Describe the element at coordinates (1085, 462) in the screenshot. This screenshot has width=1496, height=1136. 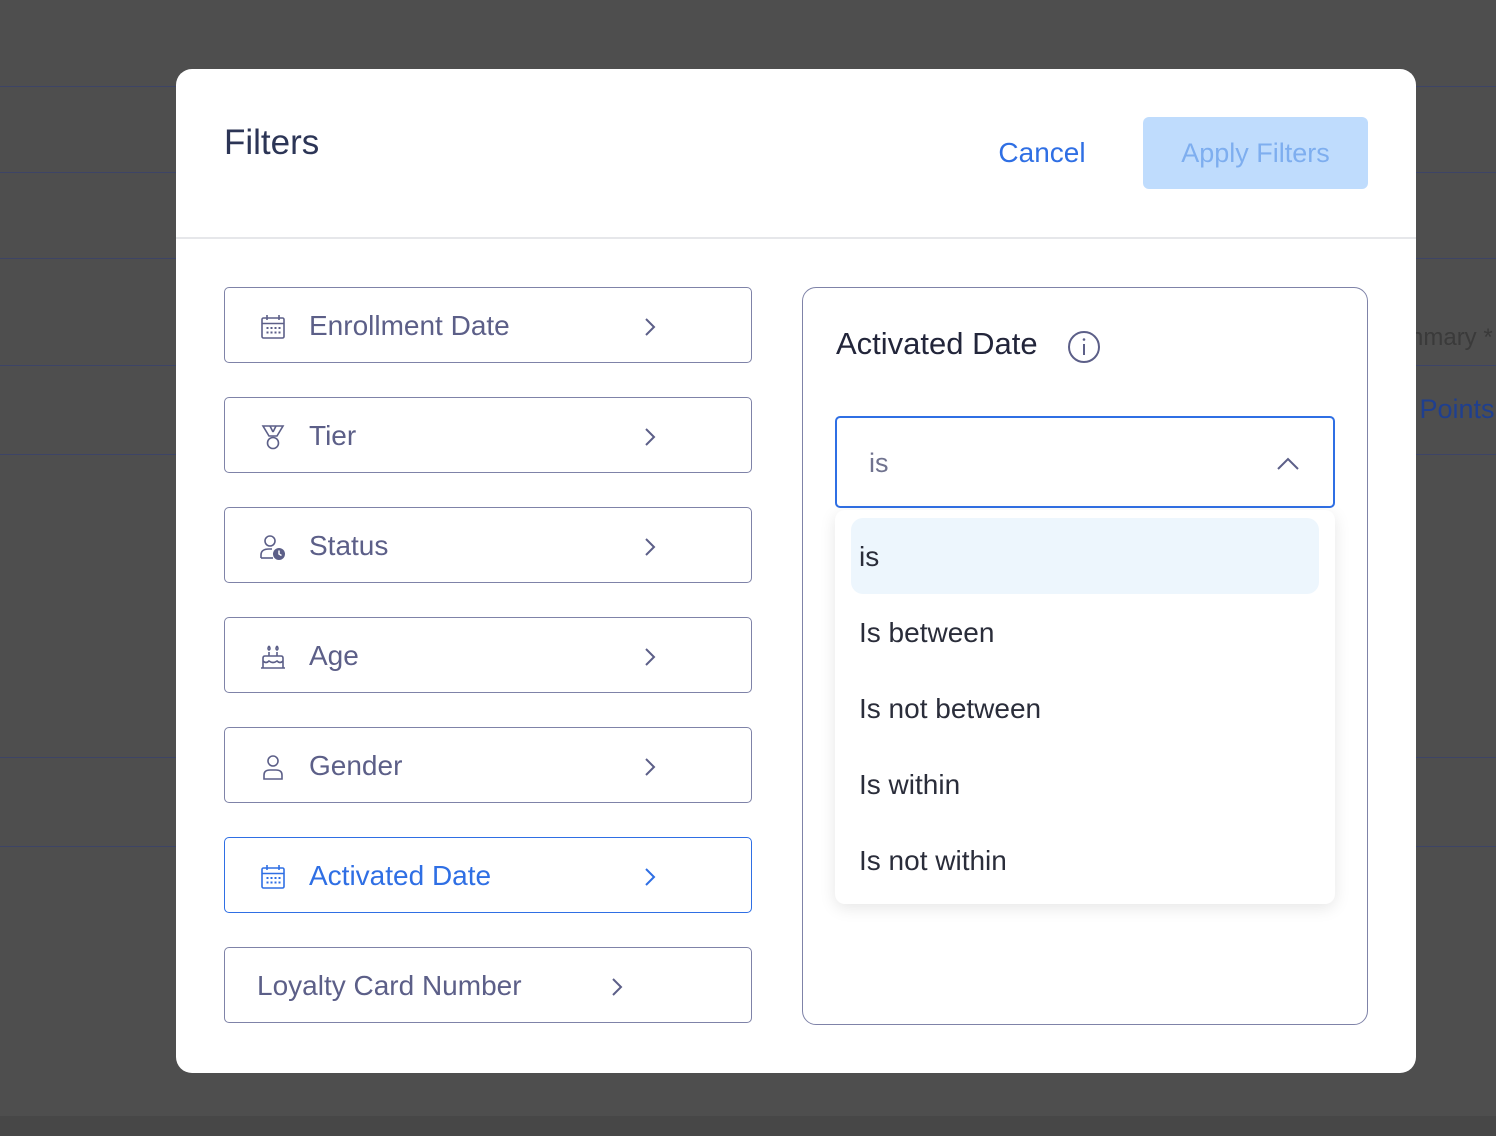
I see `operator-select: is` at that location.